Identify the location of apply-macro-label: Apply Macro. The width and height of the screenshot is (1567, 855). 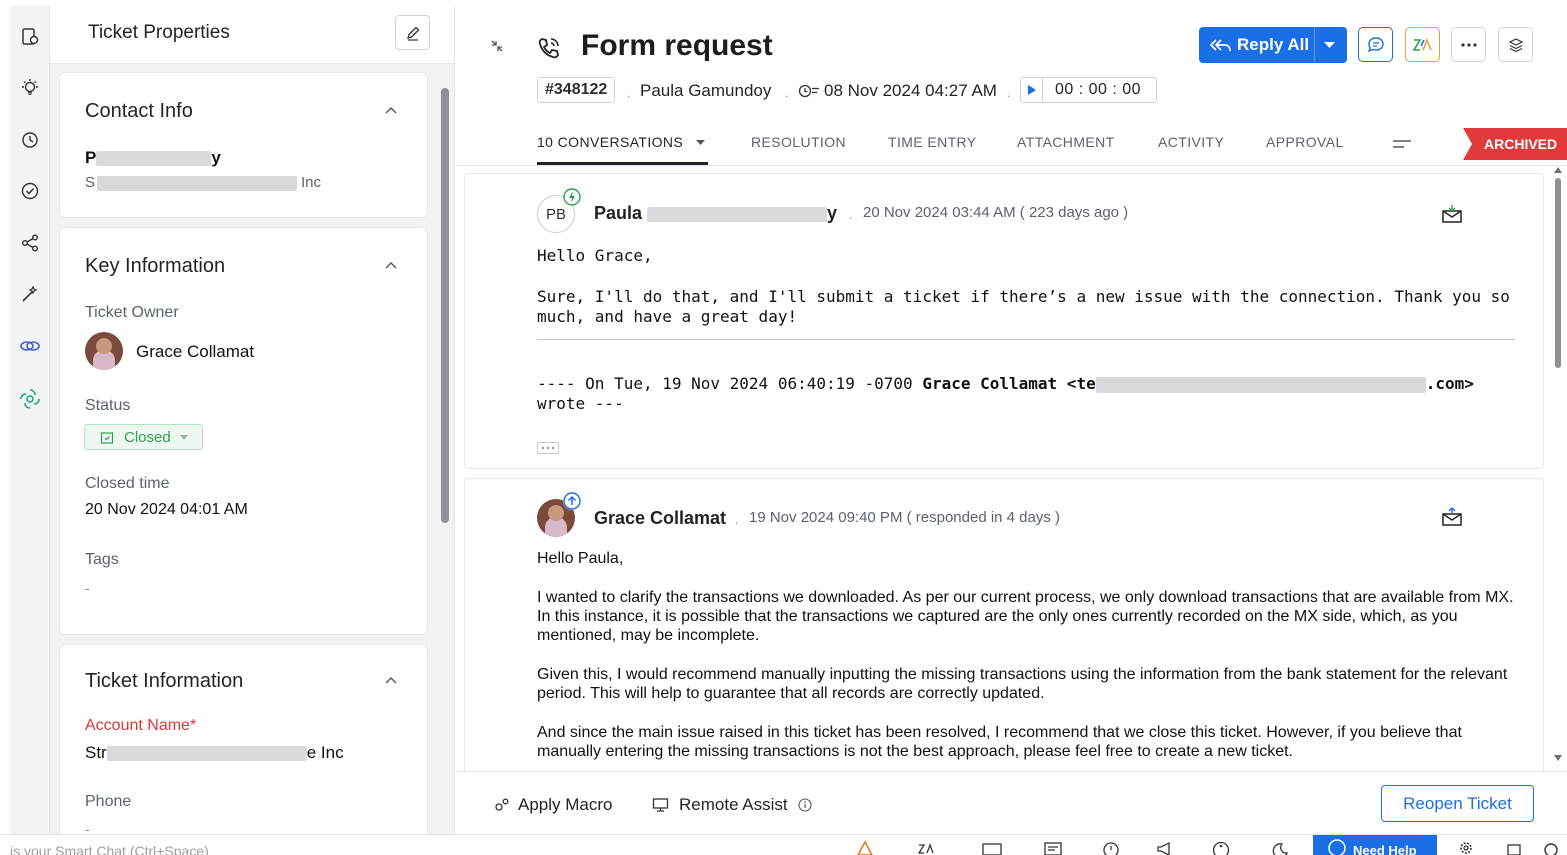
(565, 804).